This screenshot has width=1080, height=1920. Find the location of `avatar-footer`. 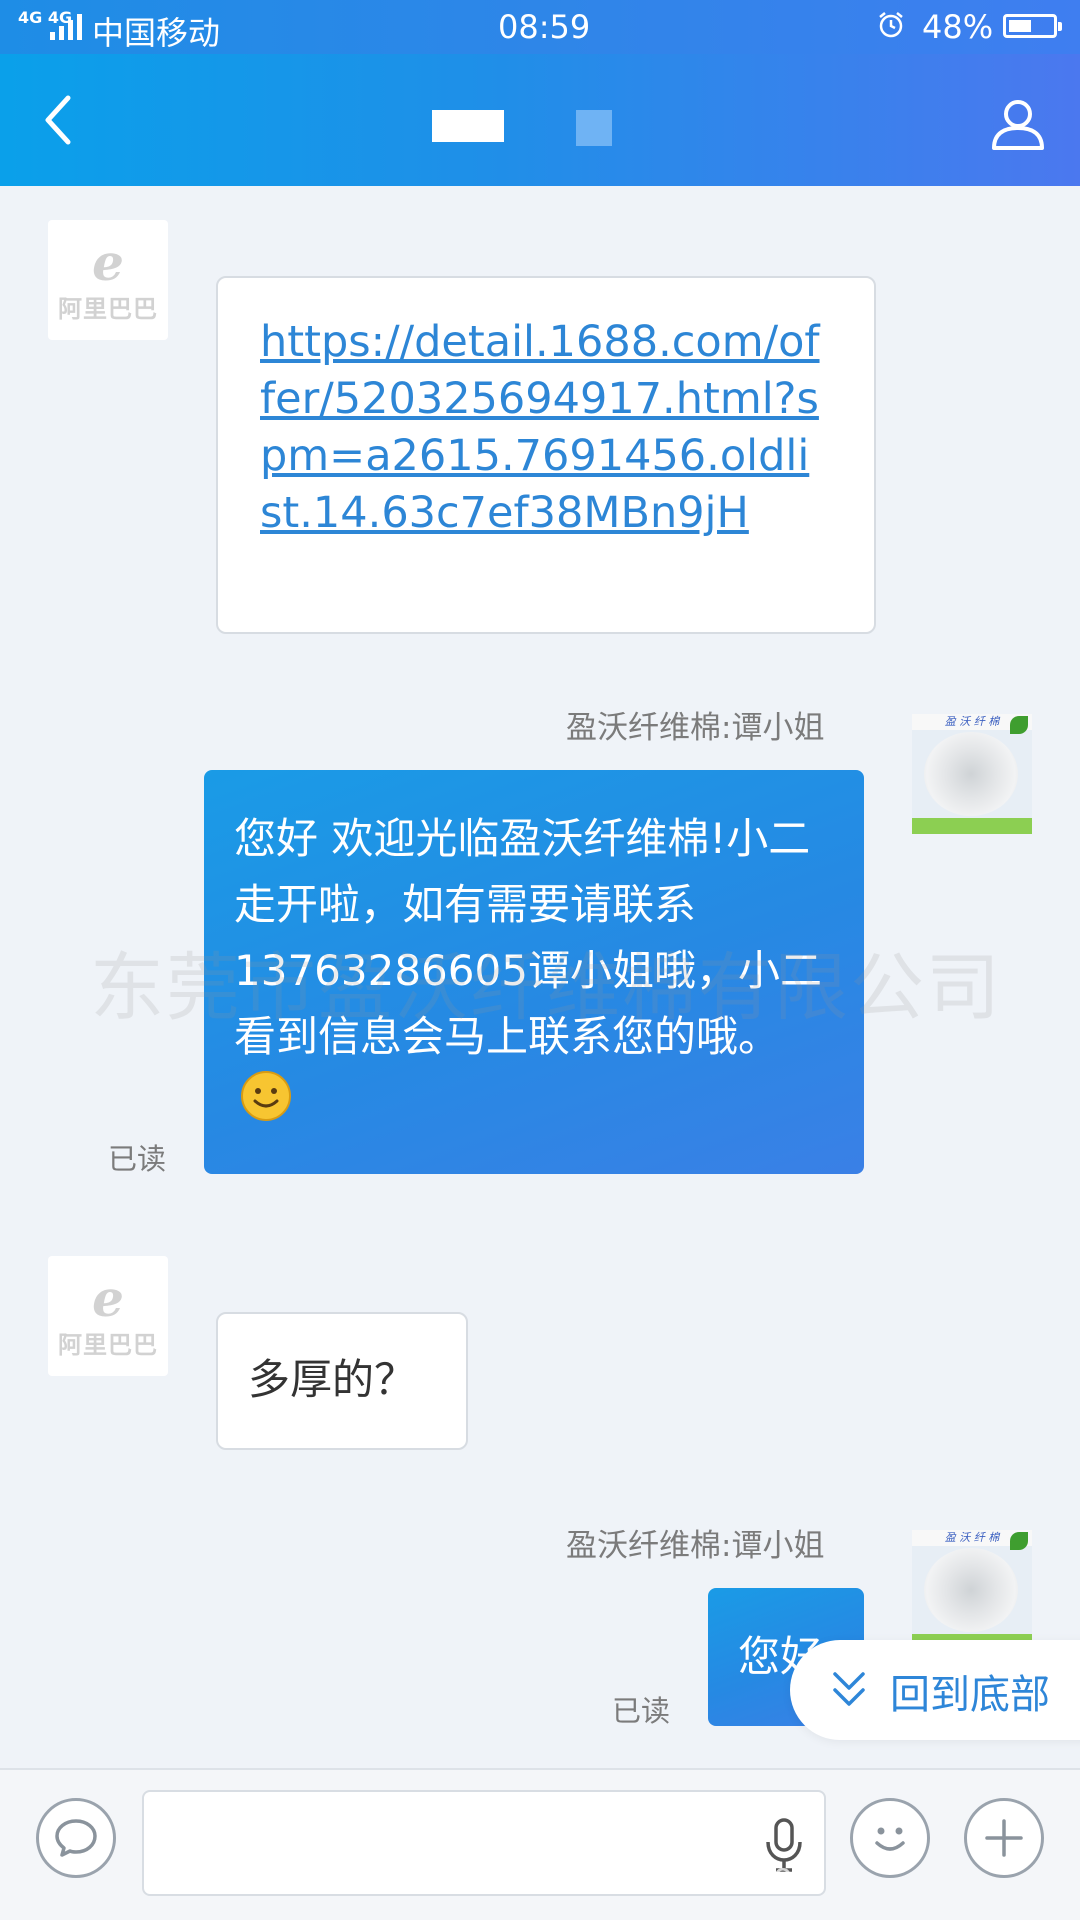

avatar-footer is located at coordinates (972, 826).